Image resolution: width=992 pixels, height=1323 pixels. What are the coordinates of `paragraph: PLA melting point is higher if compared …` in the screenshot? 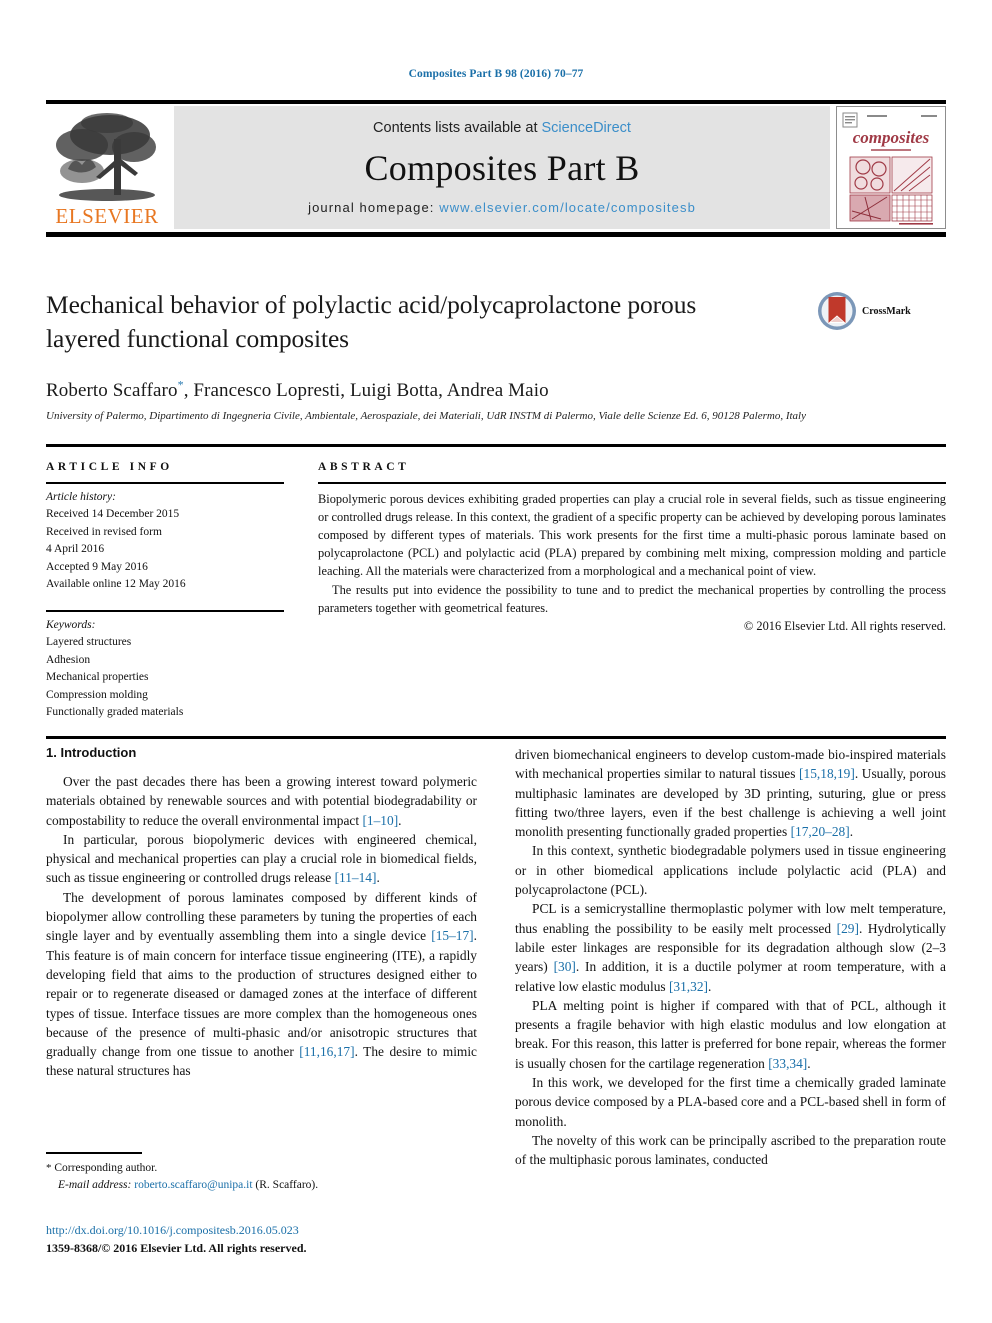 It's located at (730, 1034).